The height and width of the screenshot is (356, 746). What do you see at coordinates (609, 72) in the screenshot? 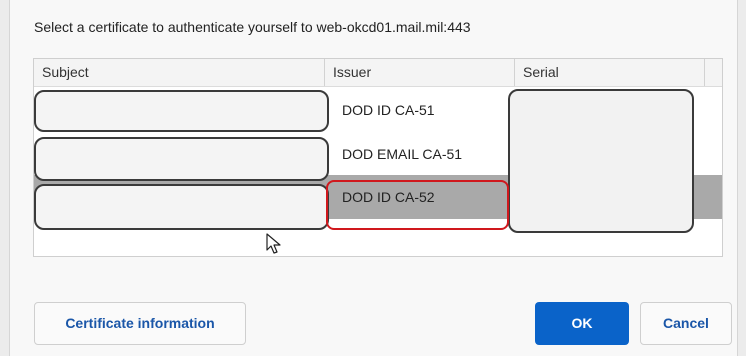
I see `column-header-serial: Serial` at bounding box center [609, 72].